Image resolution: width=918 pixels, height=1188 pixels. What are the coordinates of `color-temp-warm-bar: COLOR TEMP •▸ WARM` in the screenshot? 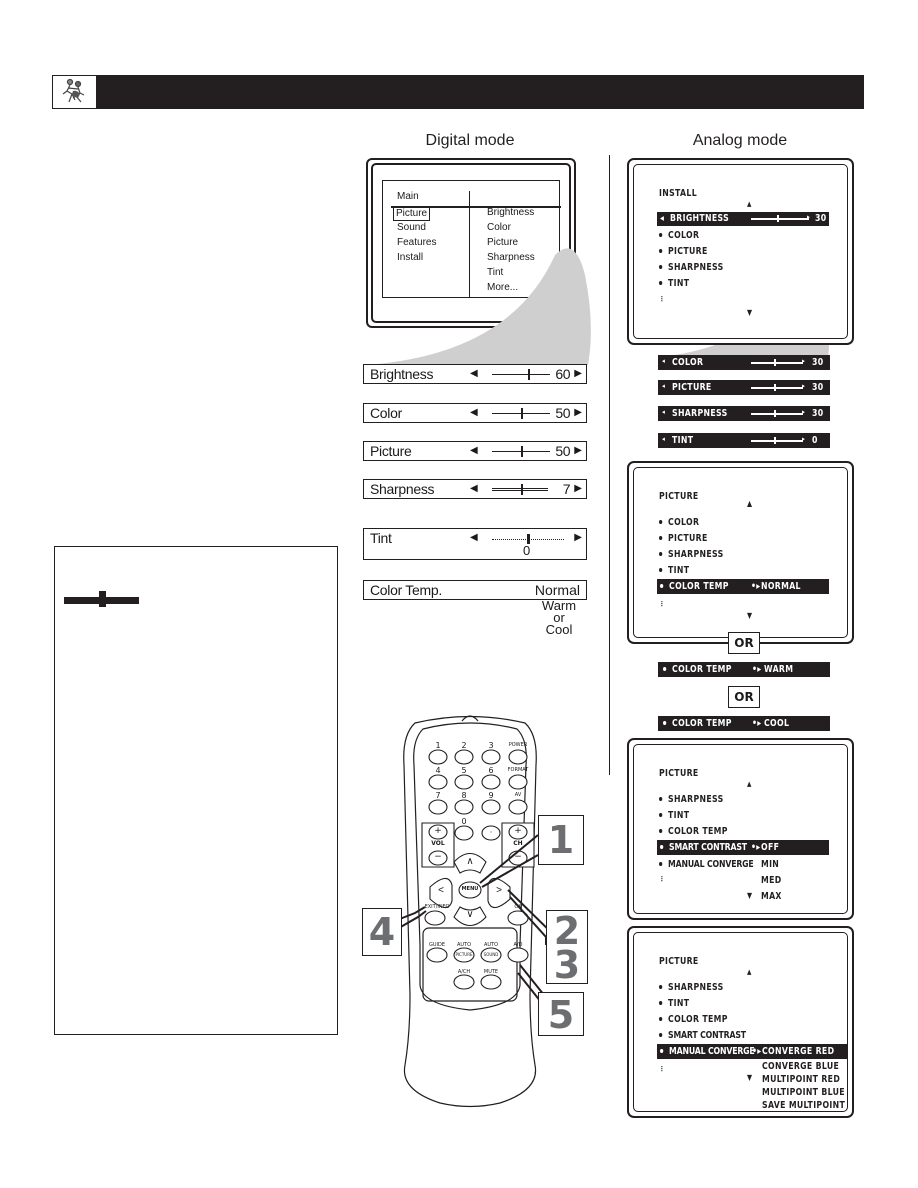 It's located at (744, 669).